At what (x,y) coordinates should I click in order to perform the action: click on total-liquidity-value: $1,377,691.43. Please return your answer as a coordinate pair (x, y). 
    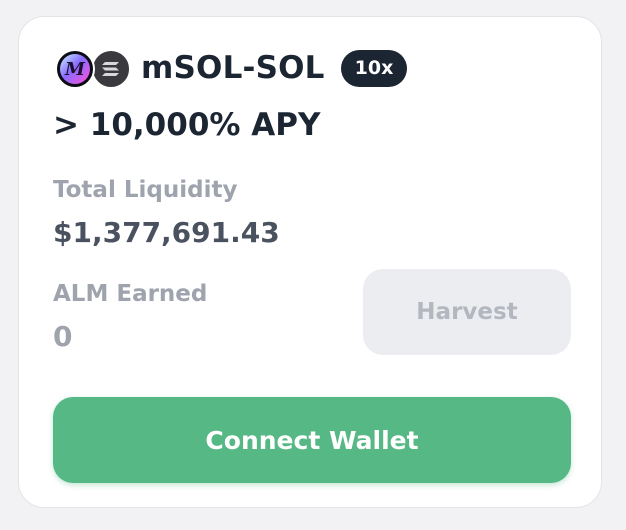
    Looking at the image, I should click on (166, 232).